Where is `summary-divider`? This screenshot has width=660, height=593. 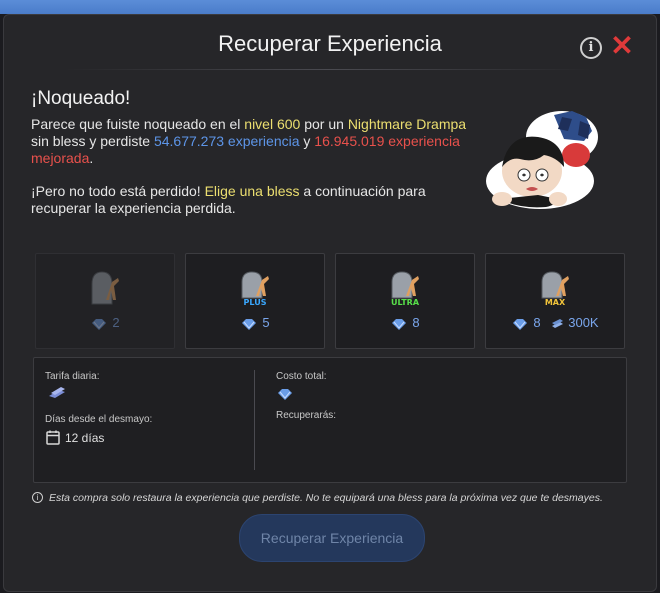
summary-divider is located at coordinates (254, 420).